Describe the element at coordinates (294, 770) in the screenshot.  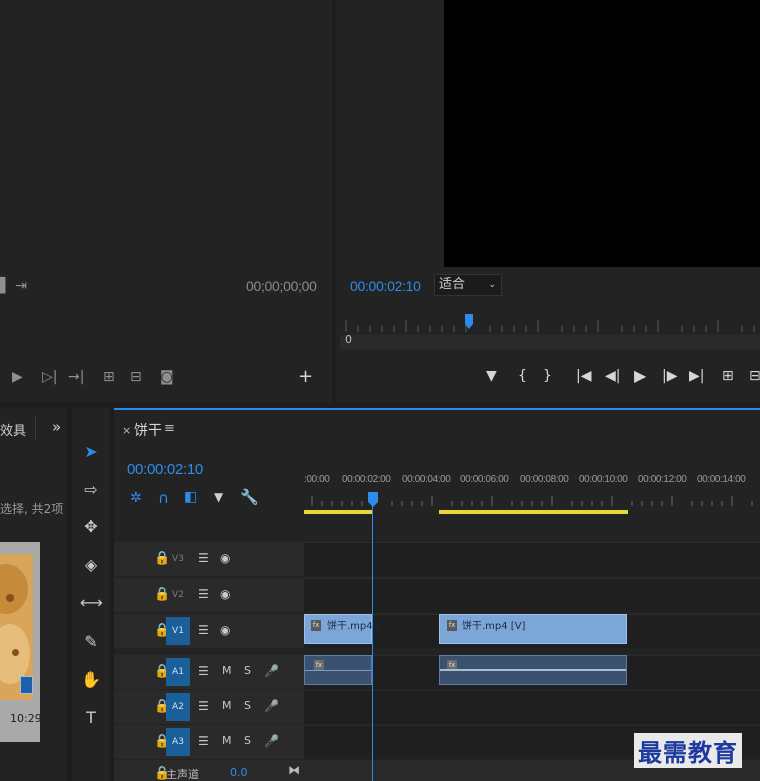
I see `go-to-end-icon: ⧓` at that location.